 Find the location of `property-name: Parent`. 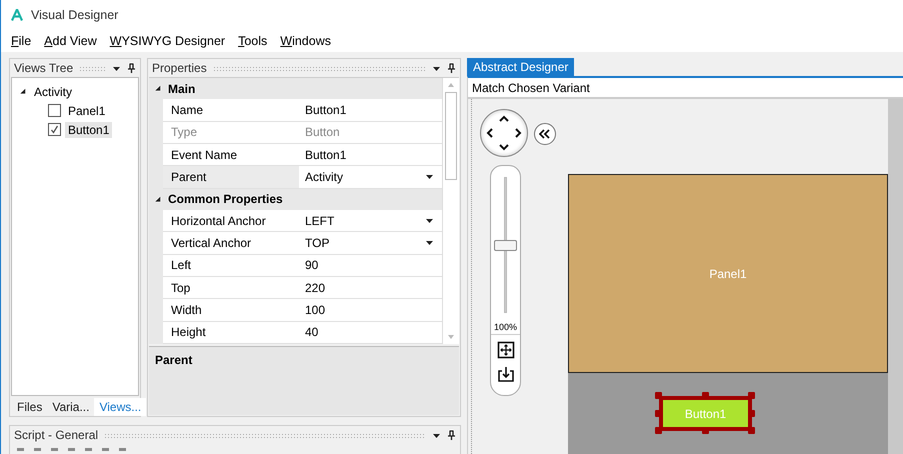

property-name: Parent is located at coordinates (231, 177).